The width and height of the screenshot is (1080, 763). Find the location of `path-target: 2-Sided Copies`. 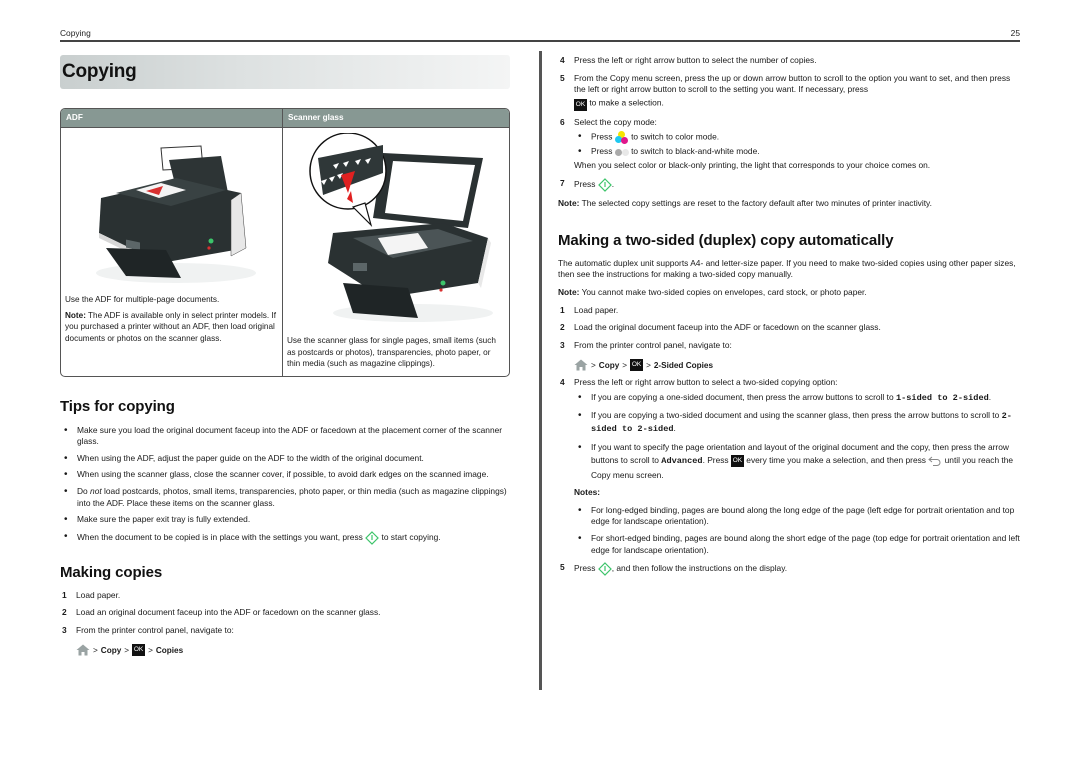

path-target: 2-Sided Copies is located at coordinates (683, 365).